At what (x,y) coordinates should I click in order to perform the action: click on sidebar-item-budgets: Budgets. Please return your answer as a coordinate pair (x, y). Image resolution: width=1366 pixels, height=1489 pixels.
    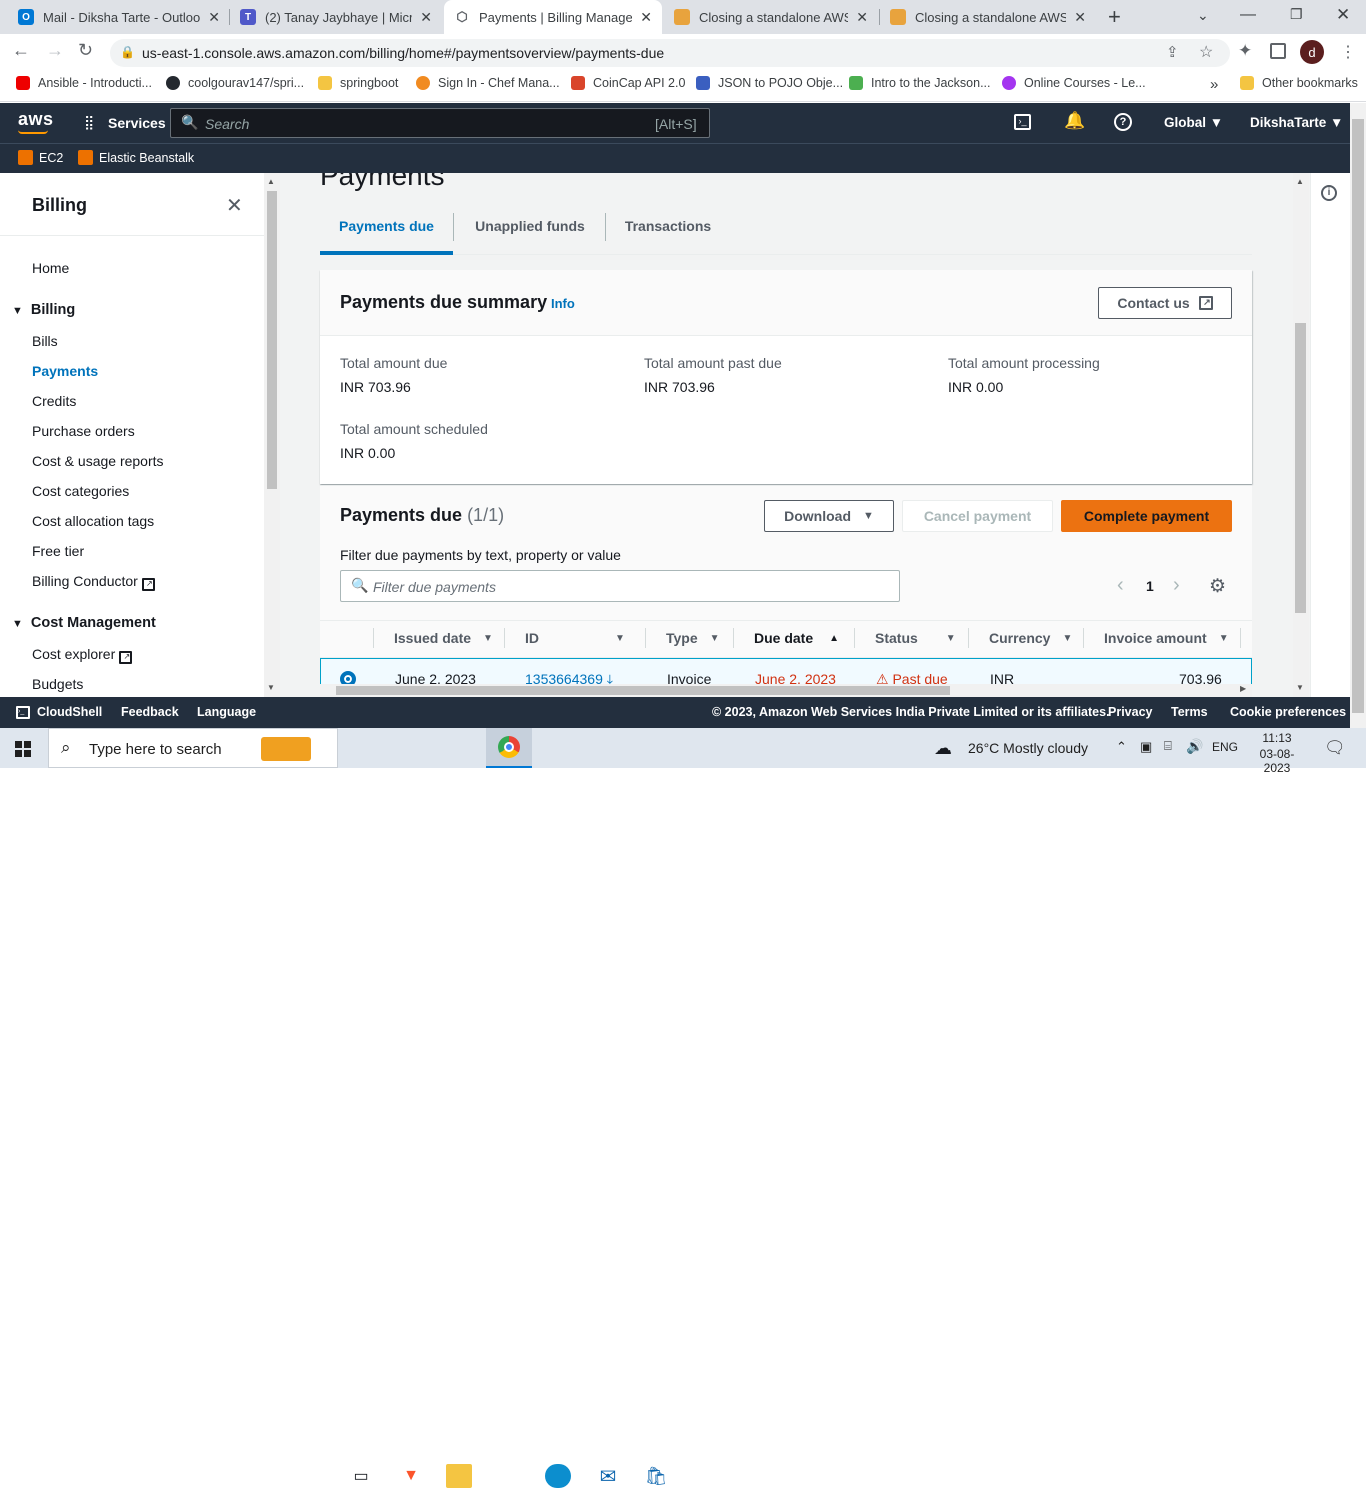
    Looking at the image, I should click on (57, 684).